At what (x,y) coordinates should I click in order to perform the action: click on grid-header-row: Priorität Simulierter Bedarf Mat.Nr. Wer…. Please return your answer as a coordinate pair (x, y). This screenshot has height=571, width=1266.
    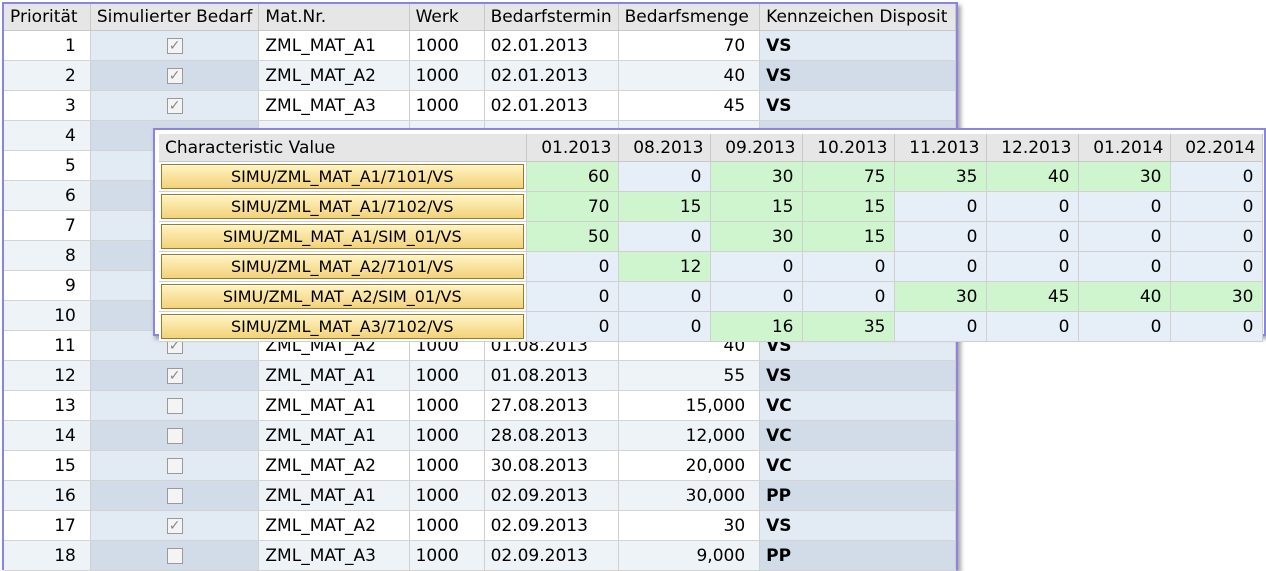
    Looking at the image, I should click on (480, 17).